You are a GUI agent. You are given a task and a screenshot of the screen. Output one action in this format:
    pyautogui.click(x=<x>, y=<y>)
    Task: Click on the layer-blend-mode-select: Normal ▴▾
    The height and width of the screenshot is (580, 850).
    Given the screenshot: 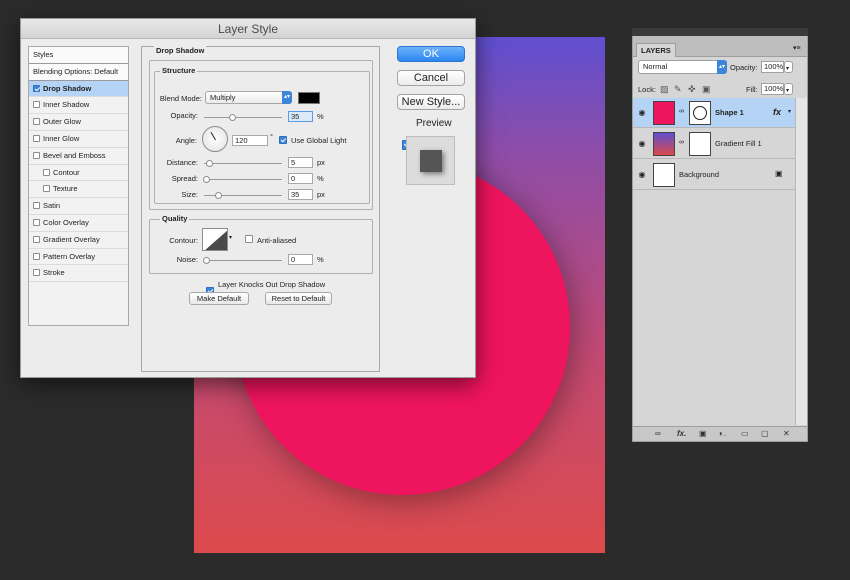 What is the action you would take?
    pyautogui.click(x=682, y=67)
    